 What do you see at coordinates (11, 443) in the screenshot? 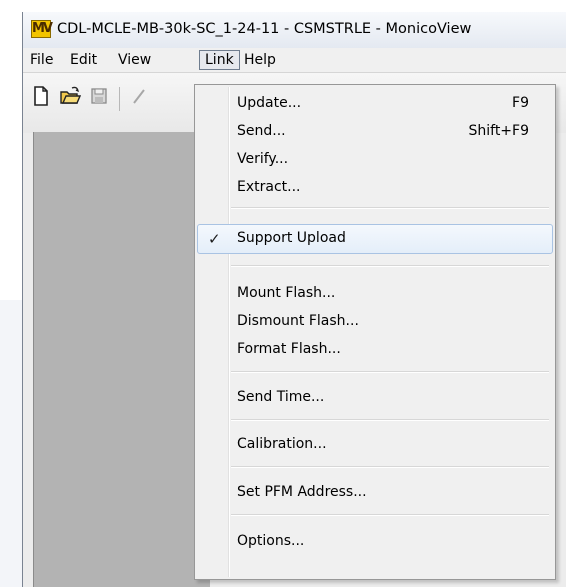
I see `background-stripe` at bounding box center [11, 443].